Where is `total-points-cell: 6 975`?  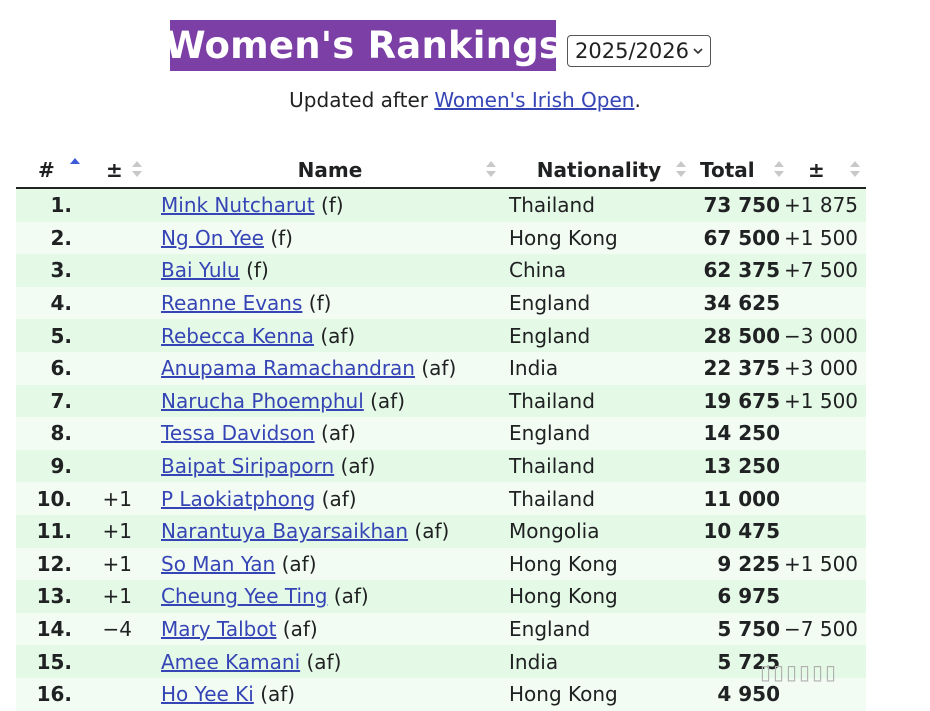
total-points-cell: 6 975 is located at coordinates (739, 596).